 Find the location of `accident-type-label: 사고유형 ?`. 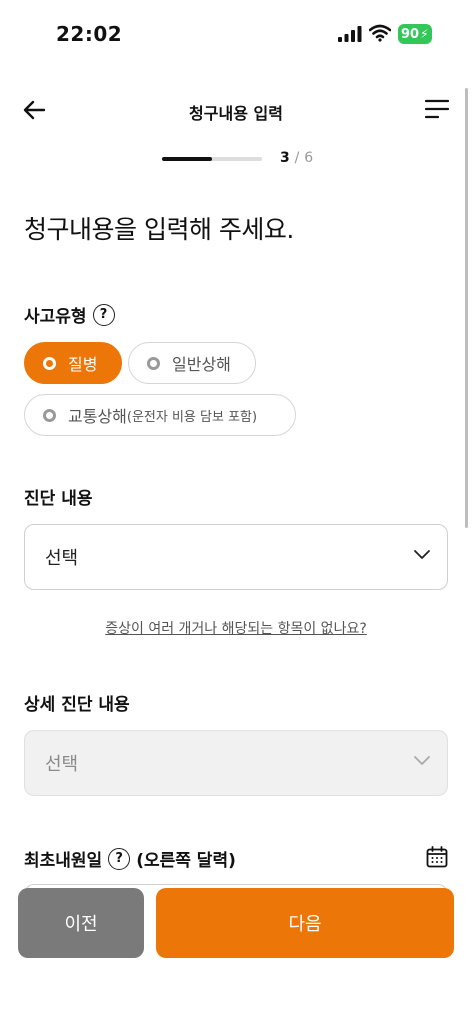

accident-type-label: 사고유형 ? is located at coordinates (69, 314).